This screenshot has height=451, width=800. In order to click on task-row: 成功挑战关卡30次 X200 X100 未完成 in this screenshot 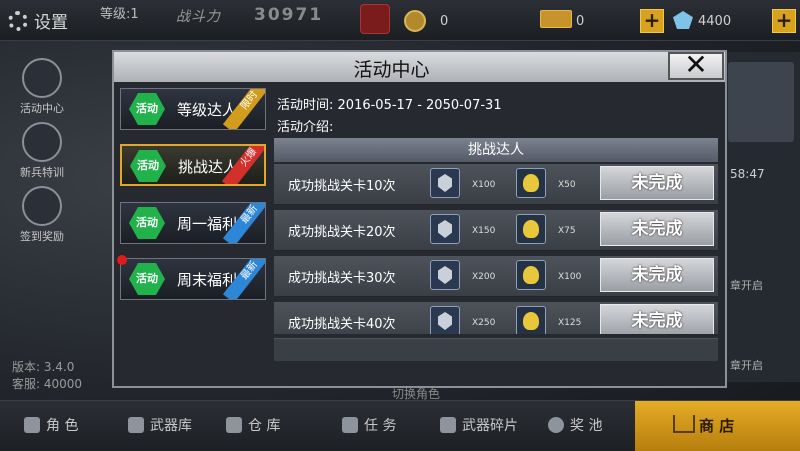, I will do `click(496, 276)`.